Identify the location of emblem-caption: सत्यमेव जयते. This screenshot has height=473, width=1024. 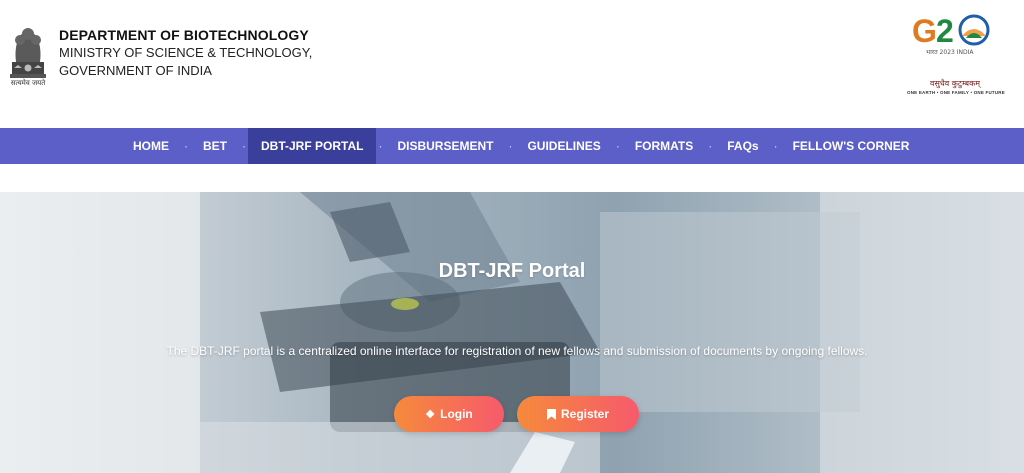
(28, 83).